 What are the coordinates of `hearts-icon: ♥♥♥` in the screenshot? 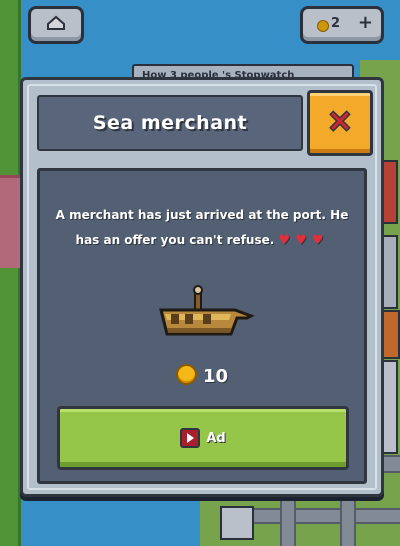 It's located at (303, 240).